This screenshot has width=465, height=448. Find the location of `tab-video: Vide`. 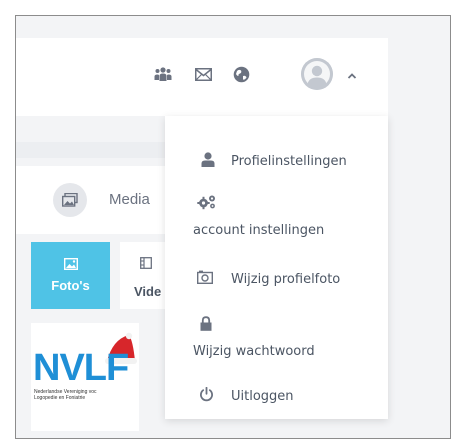

tab-video: Vide is located at coordinates (145, 275).